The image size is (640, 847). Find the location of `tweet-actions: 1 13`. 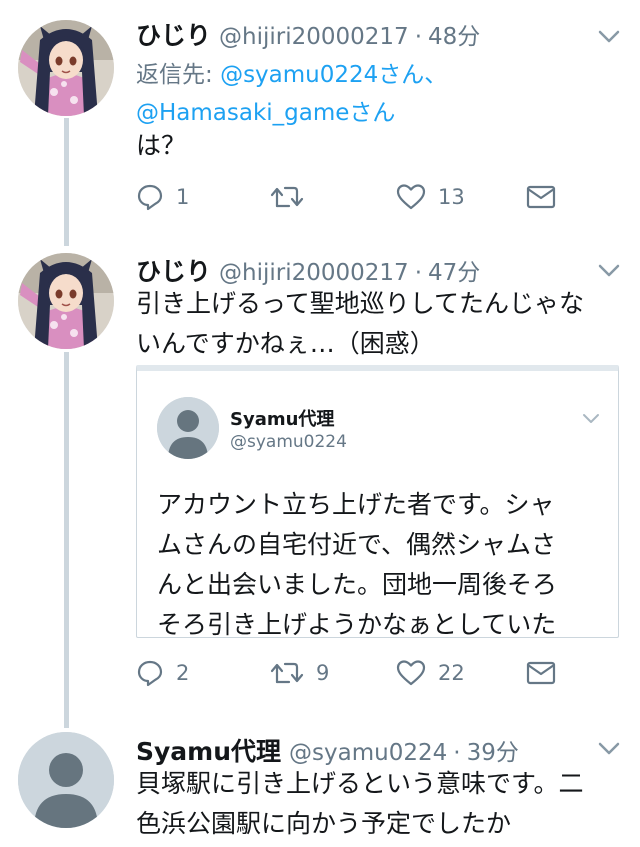

tweet-actions: 1 13 is located at coordinates (346, 197).